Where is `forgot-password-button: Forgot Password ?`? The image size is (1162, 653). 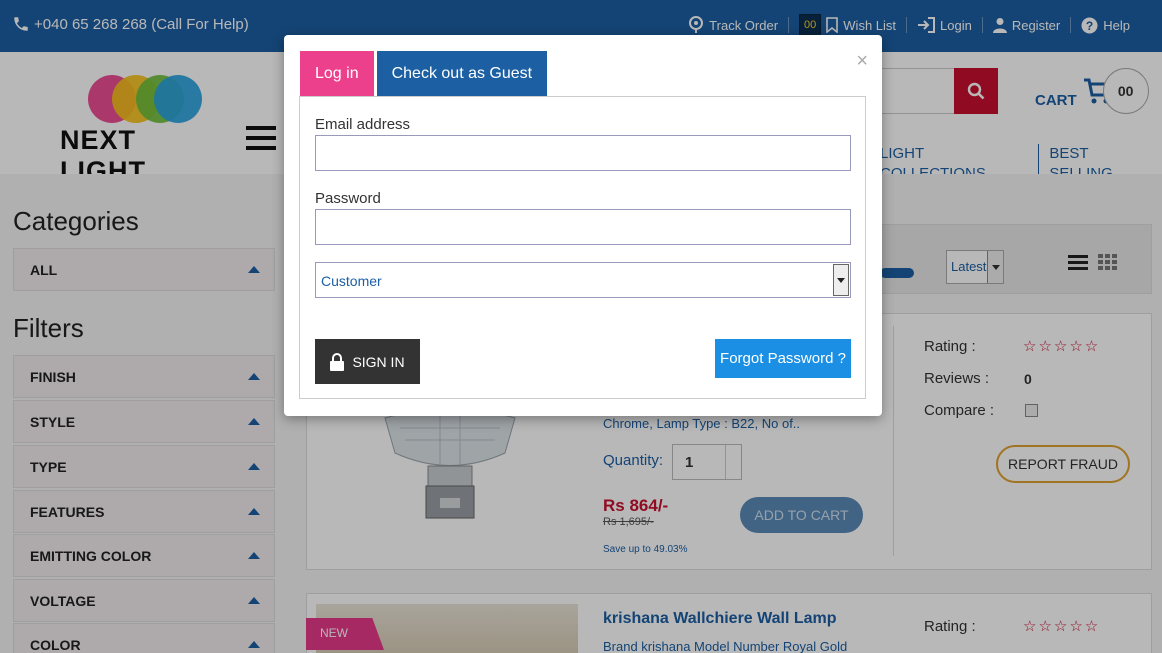
forgot-password-button: Forgot Password ? is located at coordinates (783, 358).